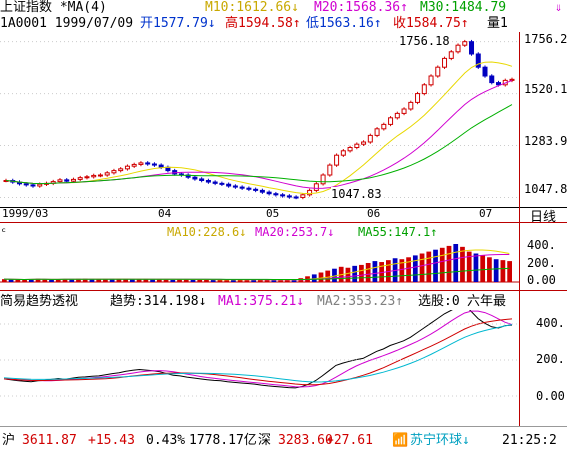  I want to click on sz-change: +27.61, so click(349, 440).